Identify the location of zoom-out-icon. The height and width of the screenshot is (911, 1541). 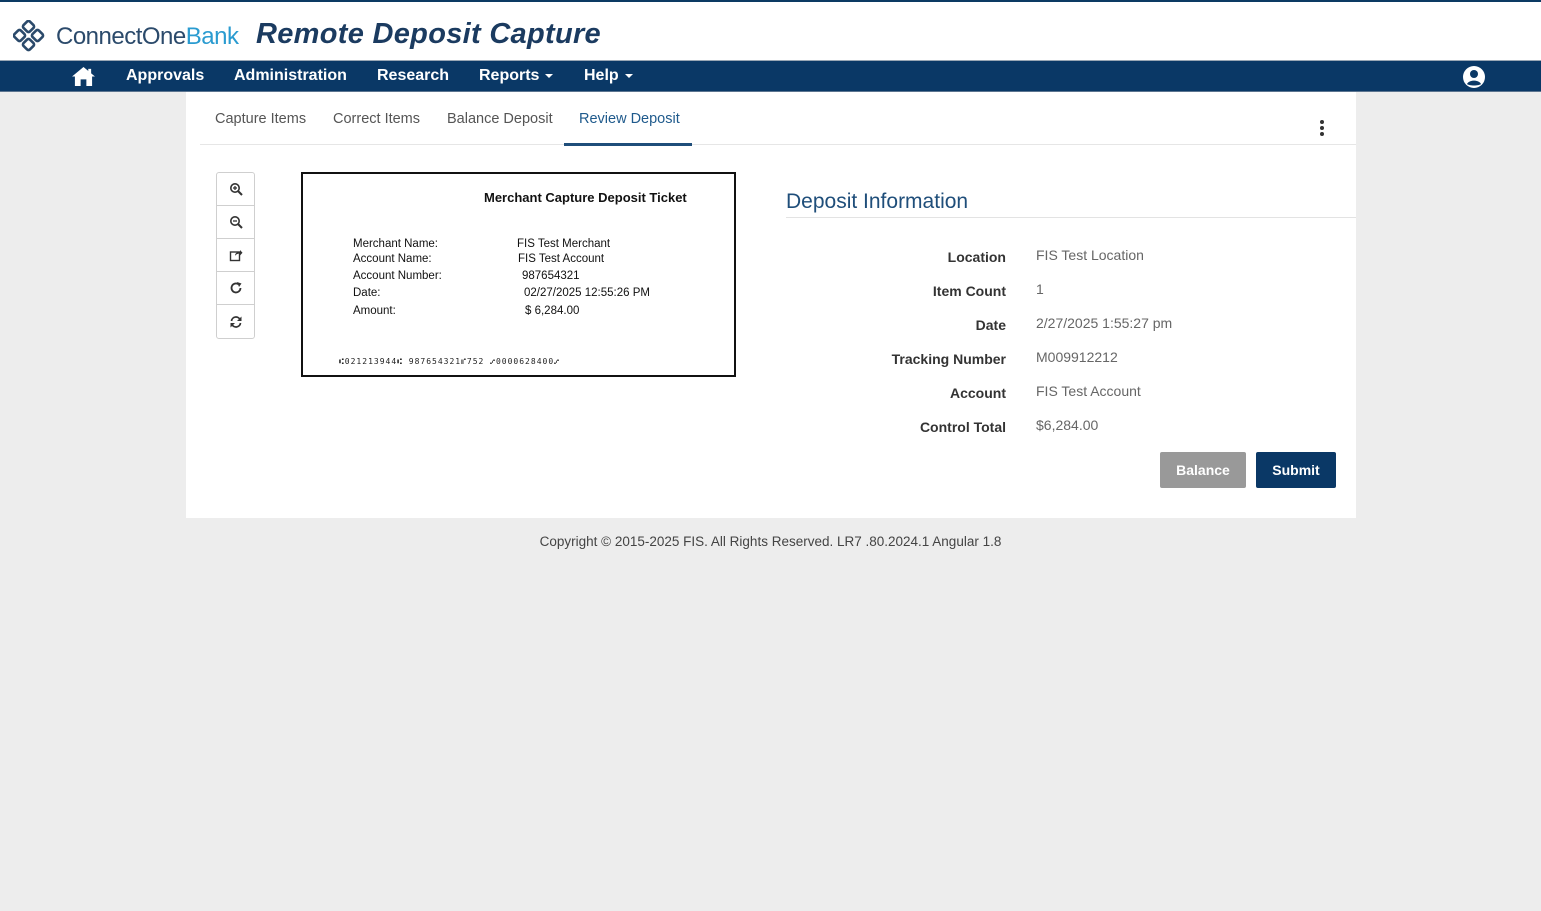
(236, 222).